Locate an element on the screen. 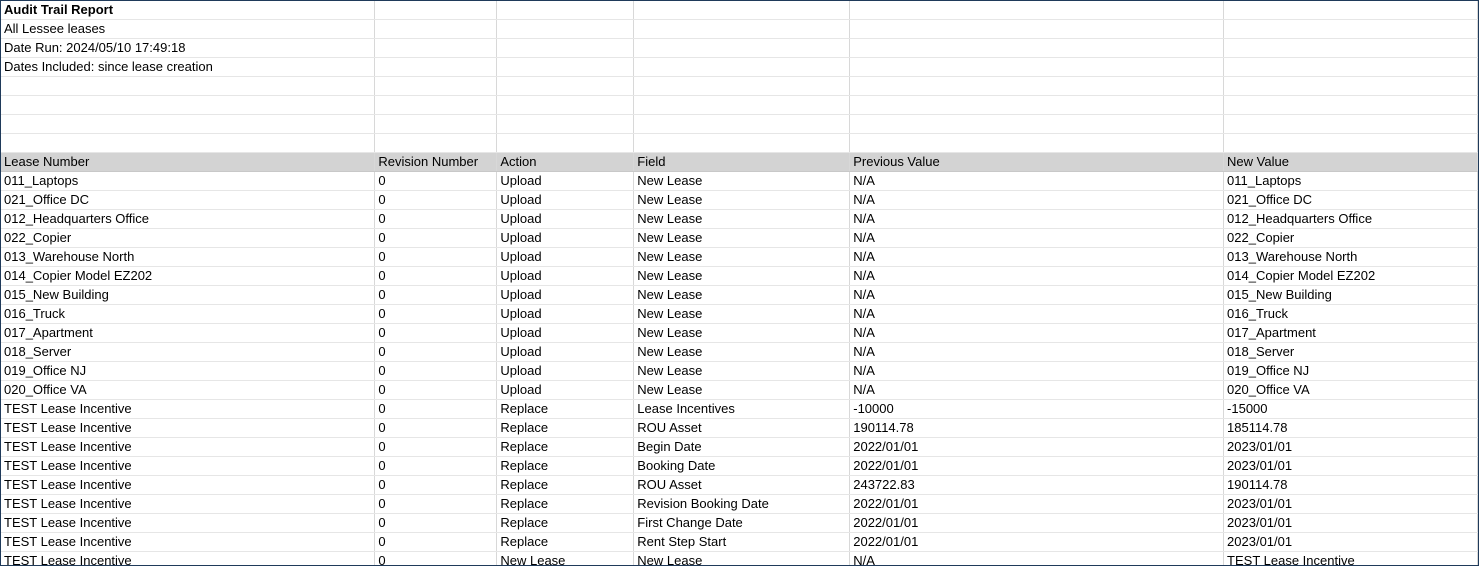  previous-value-cell: -10000 is located at coordinates (1037, 409).